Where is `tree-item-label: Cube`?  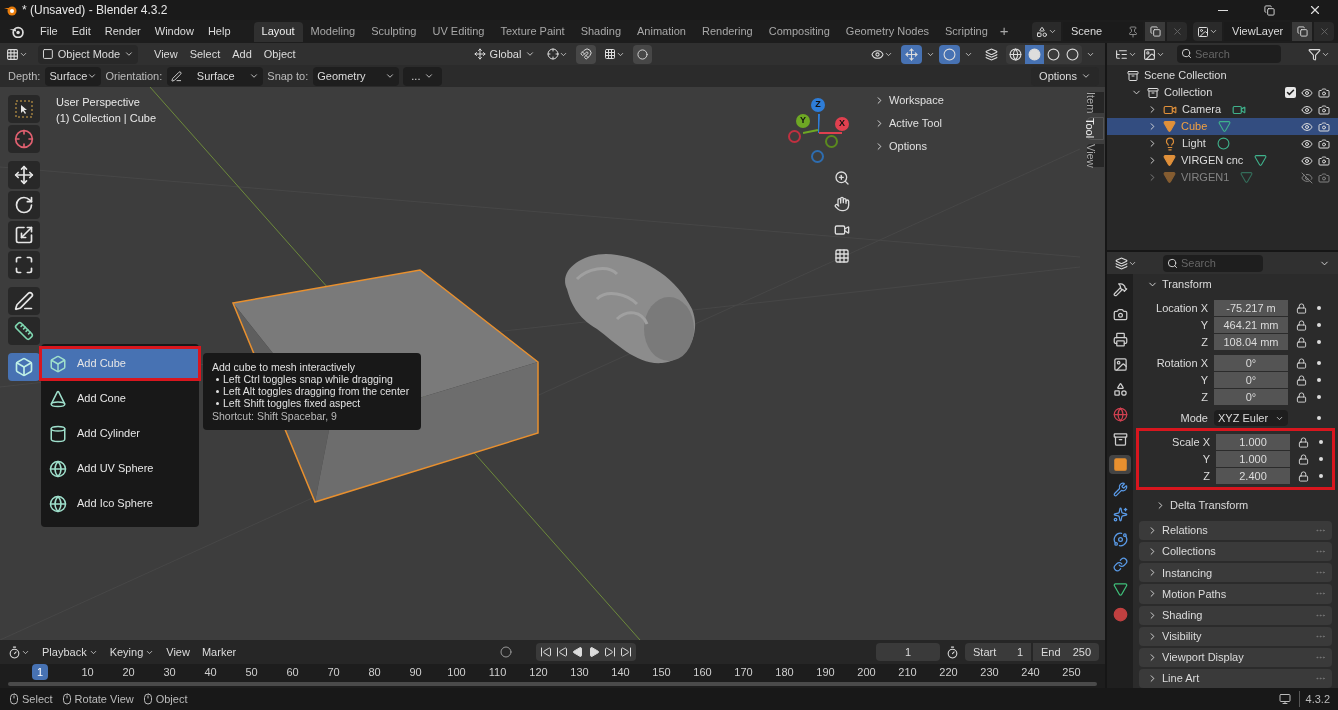 tree-item-label: Cube is located at coordinates (1194, 127).